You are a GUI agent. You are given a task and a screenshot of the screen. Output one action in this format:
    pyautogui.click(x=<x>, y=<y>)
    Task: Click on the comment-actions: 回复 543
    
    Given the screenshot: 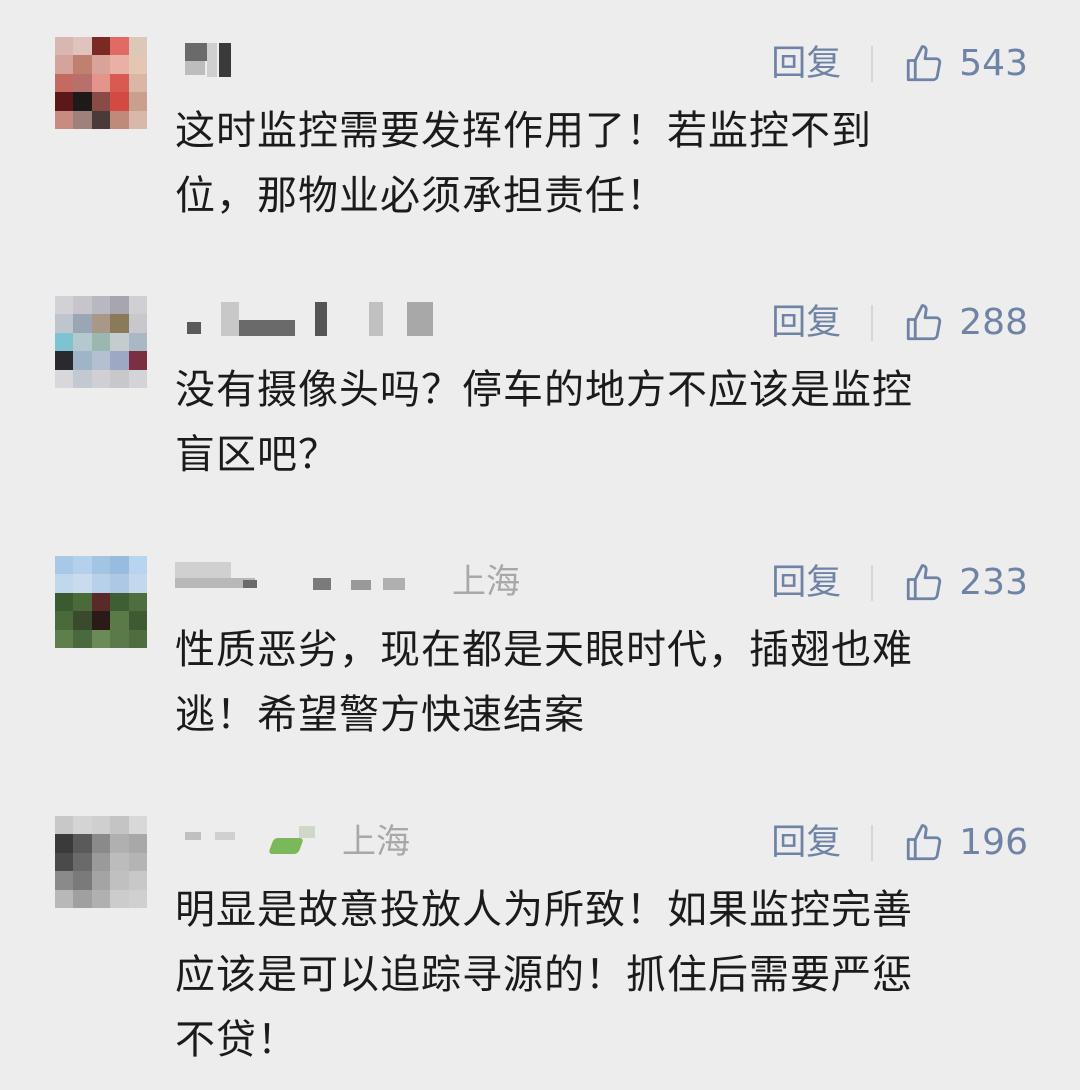 What is the action you would take?
    pyautogui.click(x=899, y=64)
    